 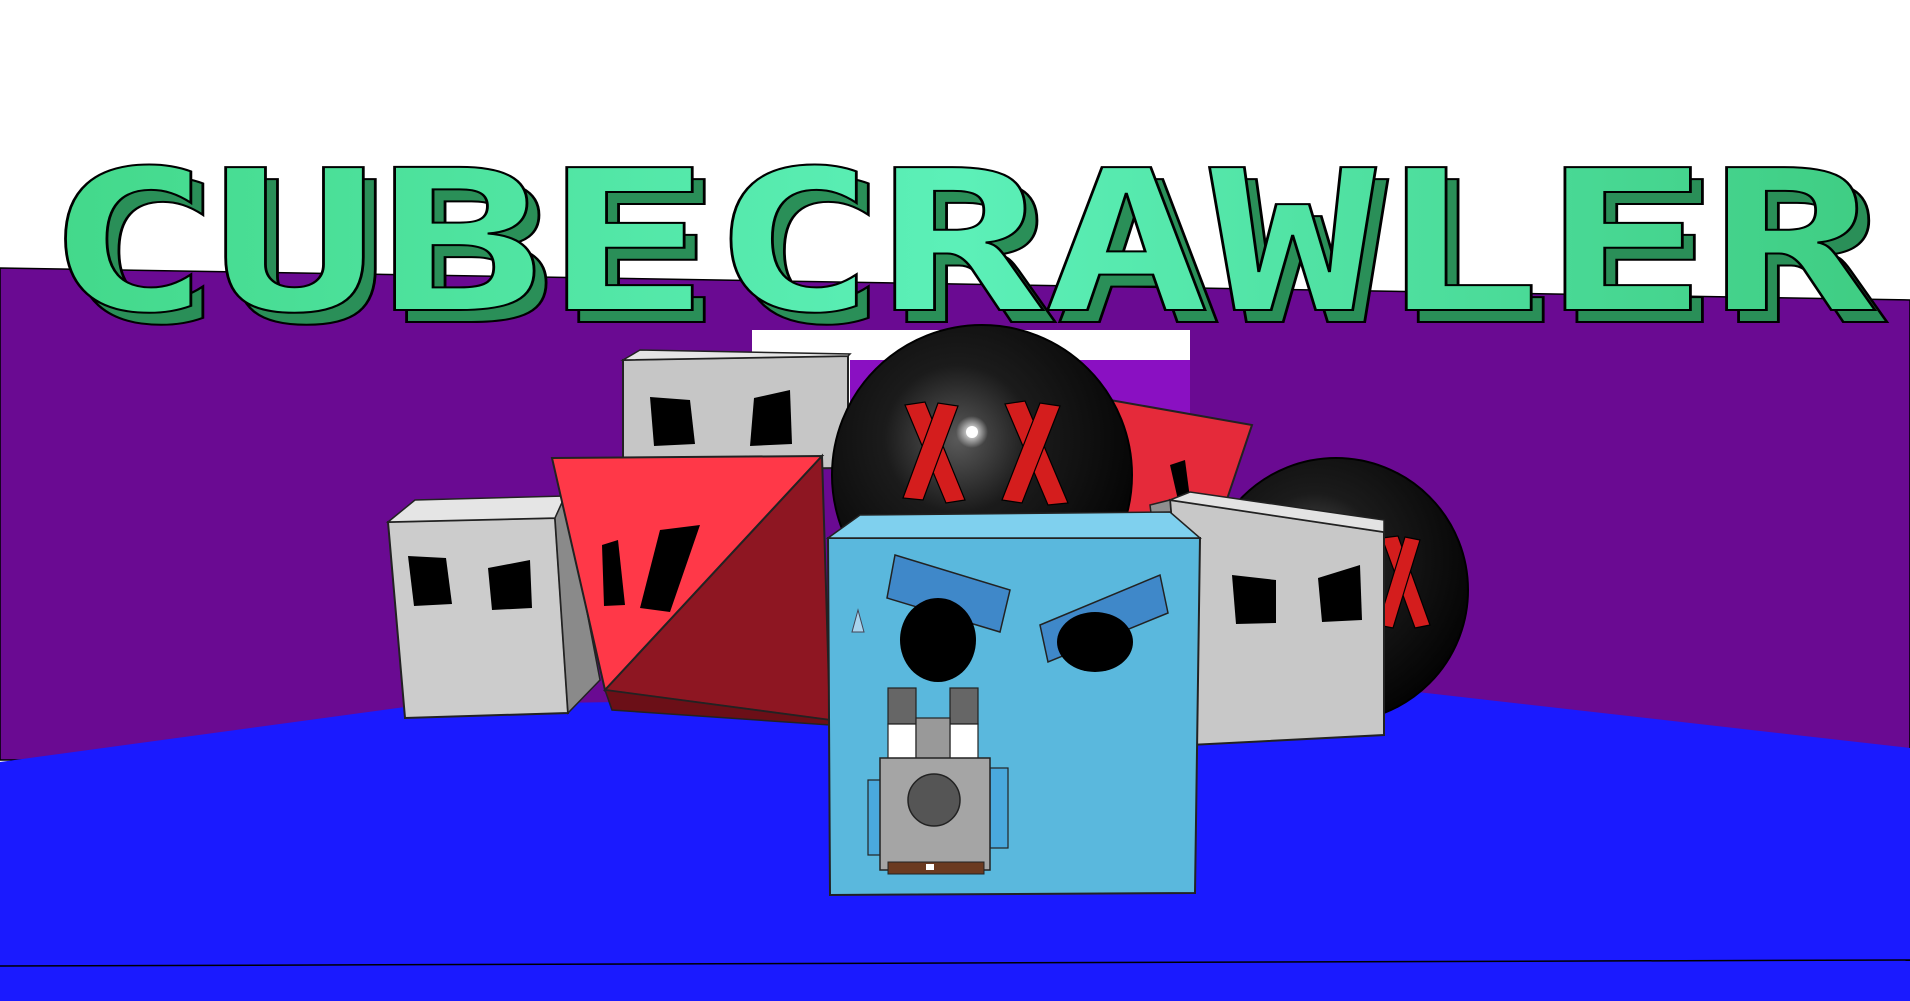 What do you see at coordinates (1095, 642) in the screenshot?
I see `player-eye-right` at bounding box center [1095, 642].